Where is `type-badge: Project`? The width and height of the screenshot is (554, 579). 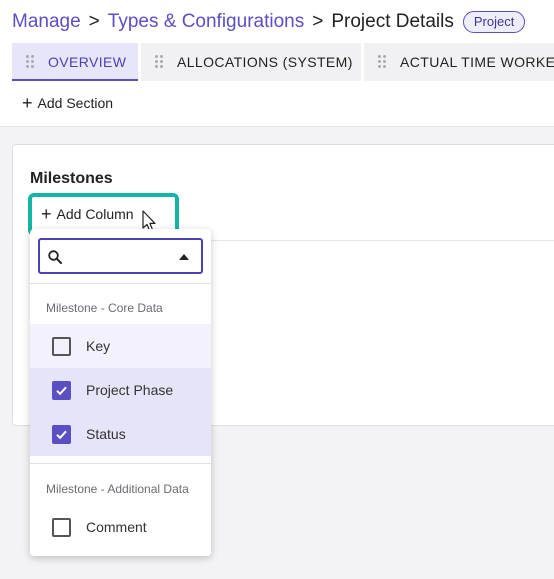 type-badge: Project is located at coordinates (494, 22).